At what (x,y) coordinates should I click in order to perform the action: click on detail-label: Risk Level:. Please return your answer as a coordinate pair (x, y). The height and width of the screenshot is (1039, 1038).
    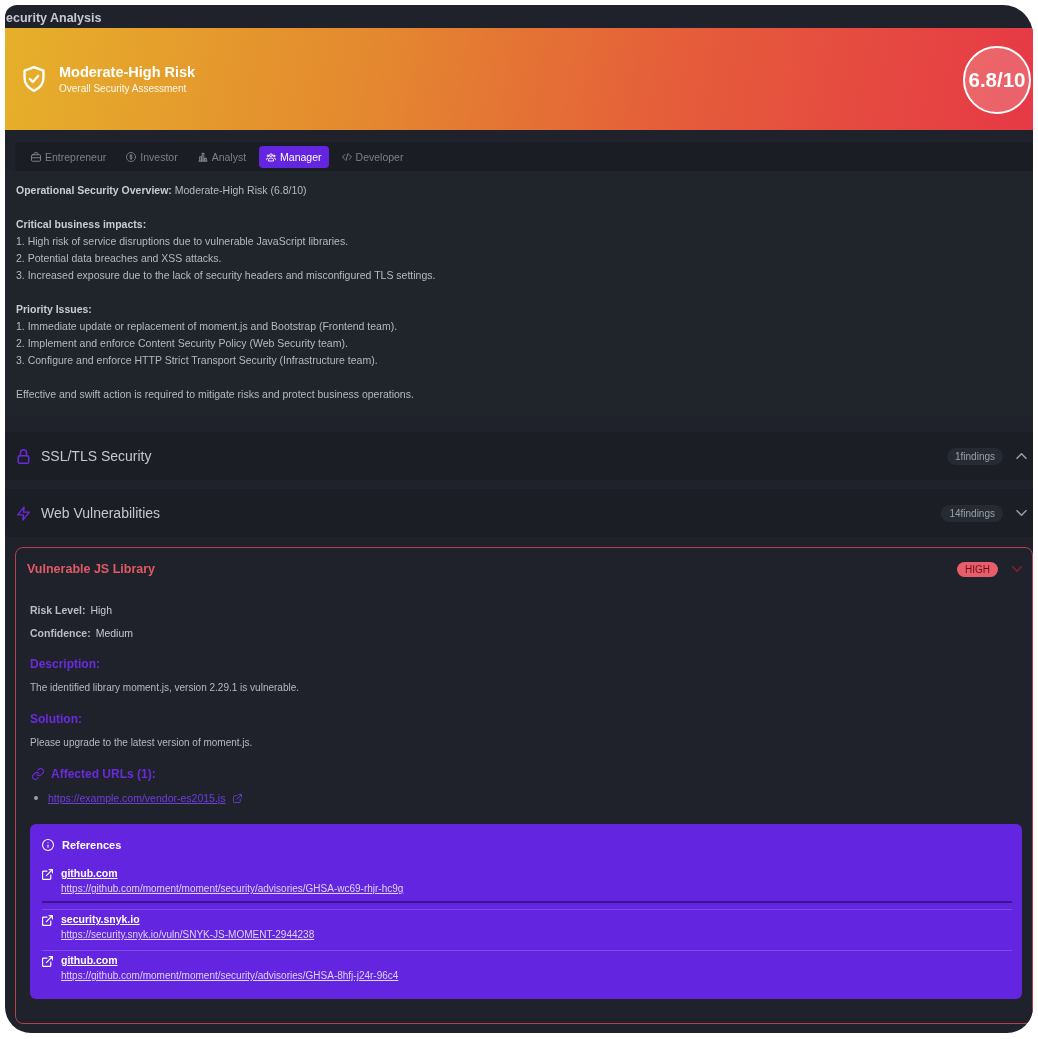
    Looking at the image, I should click on (58, 610).